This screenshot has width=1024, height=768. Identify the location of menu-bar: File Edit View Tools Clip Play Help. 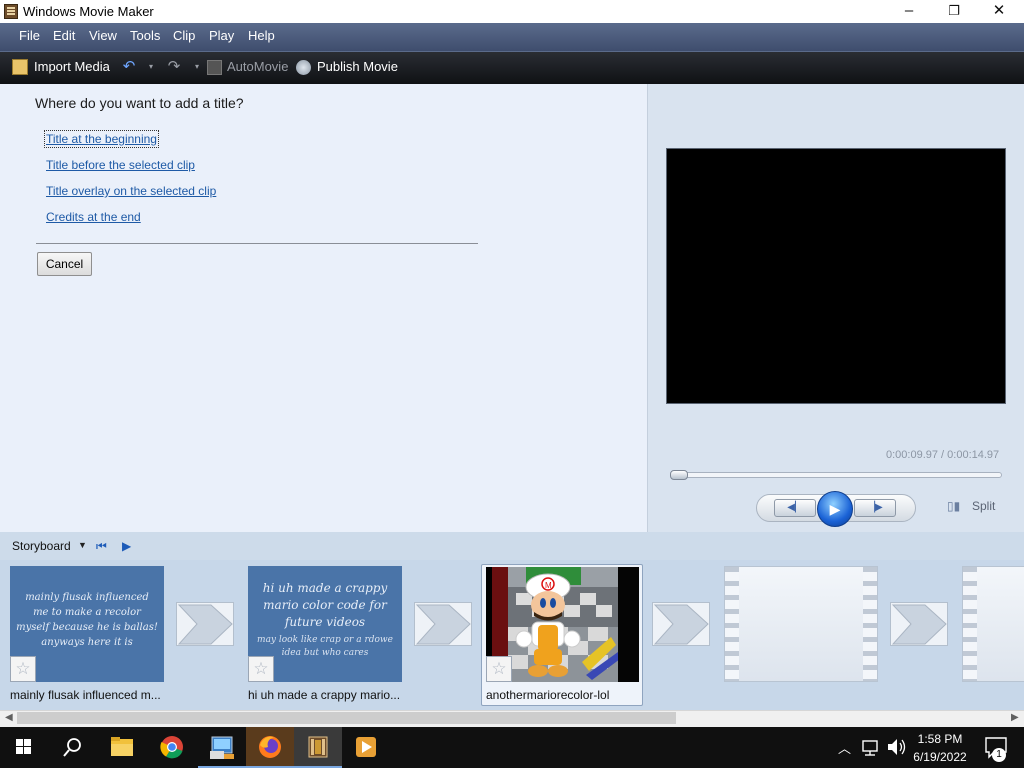
(512, 37).